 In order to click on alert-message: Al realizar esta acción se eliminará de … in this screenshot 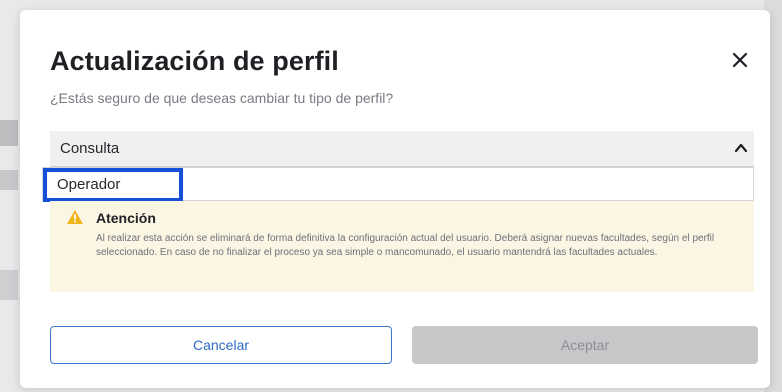, I will do `click(405, 245)`.